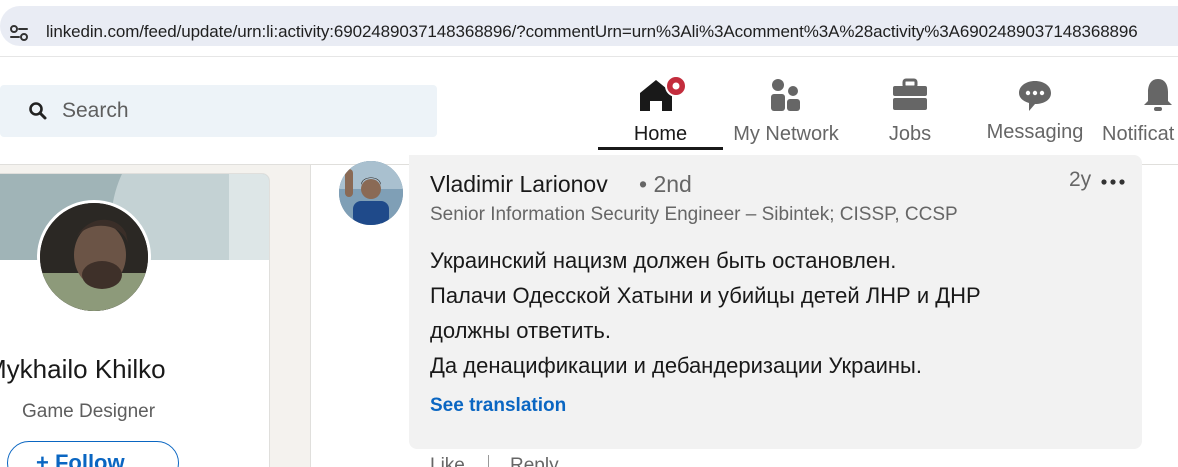 This screenshot has width=1178, height=467. What do you see at coordinates (89, 411) in the screenshot?
I see `profile-headline: Game Designer` at bounding box center [89, 411].